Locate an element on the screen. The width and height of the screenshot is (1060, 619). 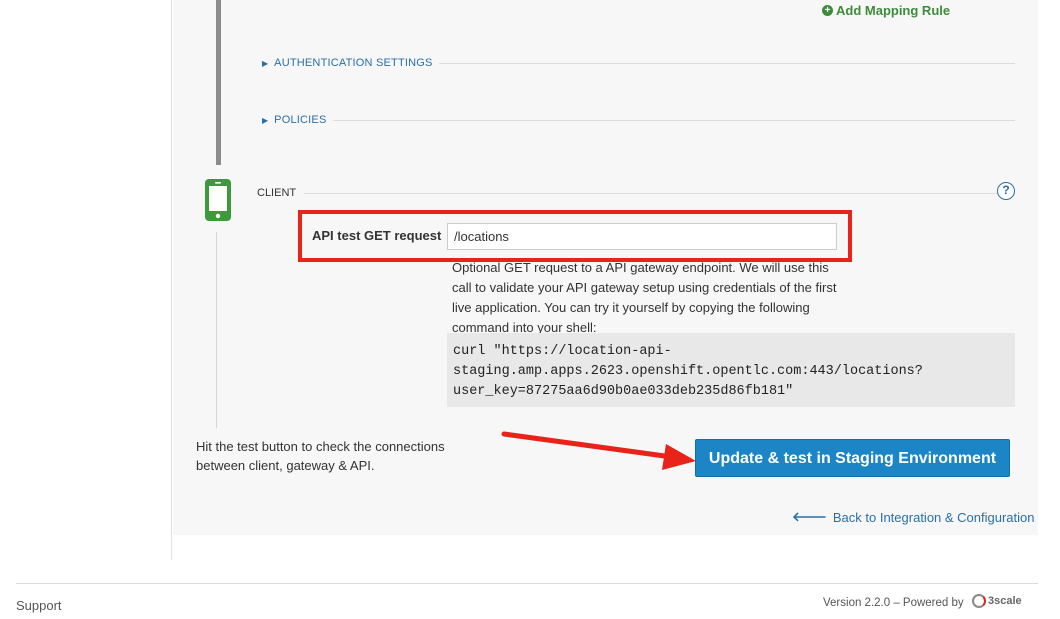
3scale-logo: 3scale is located at coordinates (997, 601).